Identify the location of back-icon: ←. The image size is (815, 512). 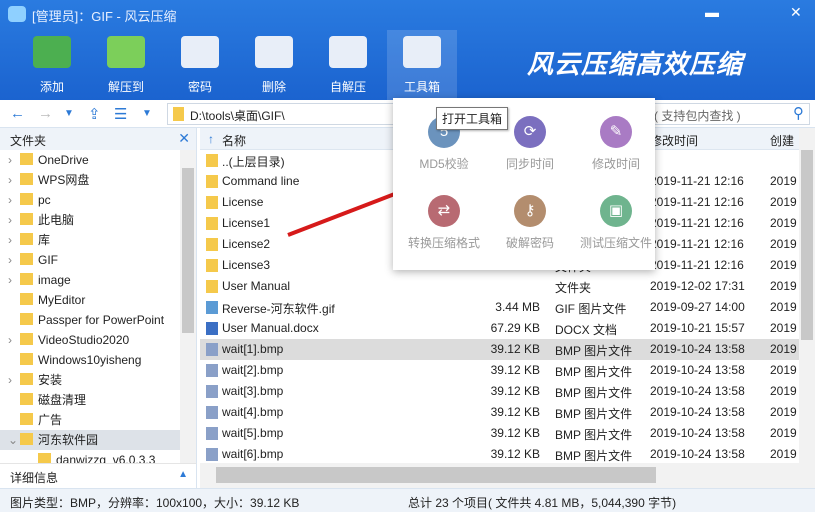
(17, 113).